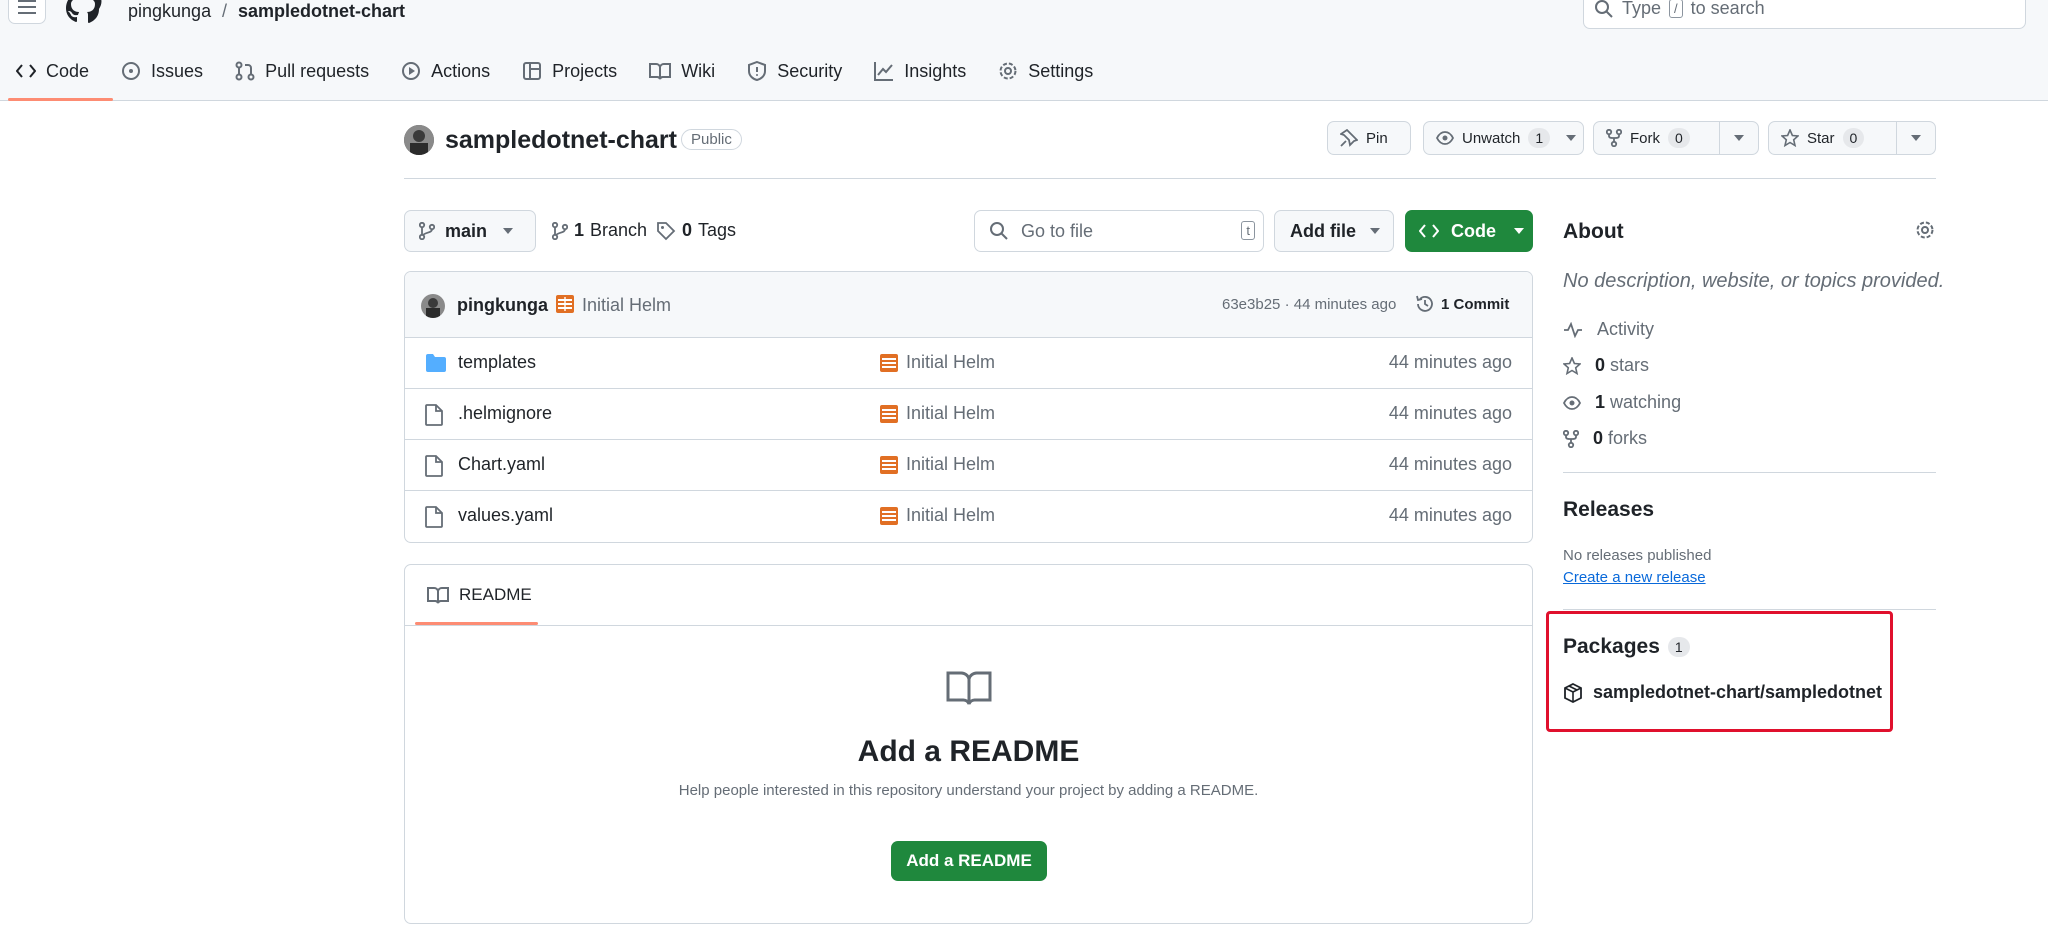  Describe the element at coordinates (1852, 138) in the screenshot. I see `star-button: Star 0` at that location.